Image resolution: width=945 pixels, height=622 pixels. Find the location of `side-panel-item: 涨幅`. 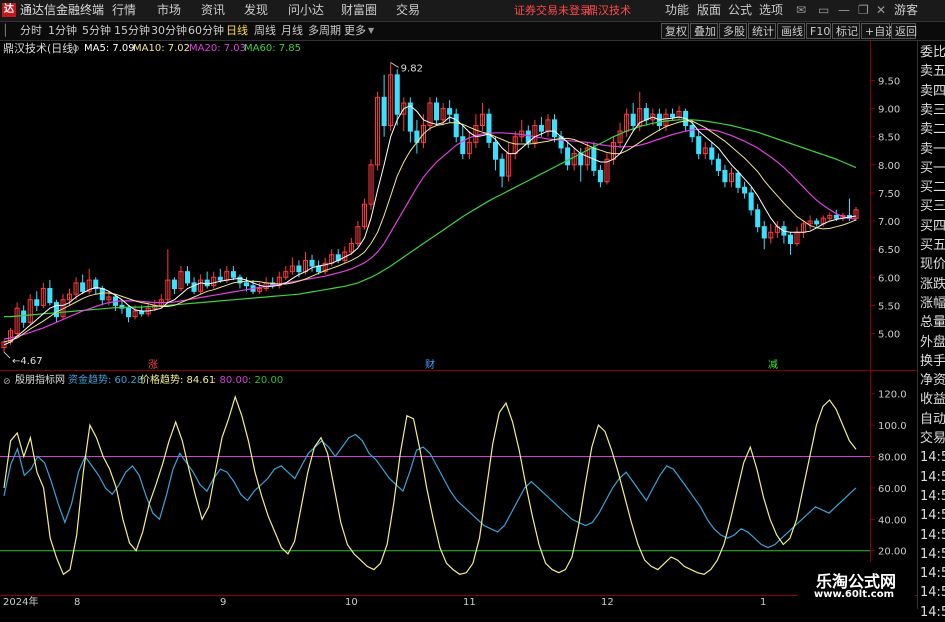

side-panel-item: 涨幅 is located at coordinates (932, 303).